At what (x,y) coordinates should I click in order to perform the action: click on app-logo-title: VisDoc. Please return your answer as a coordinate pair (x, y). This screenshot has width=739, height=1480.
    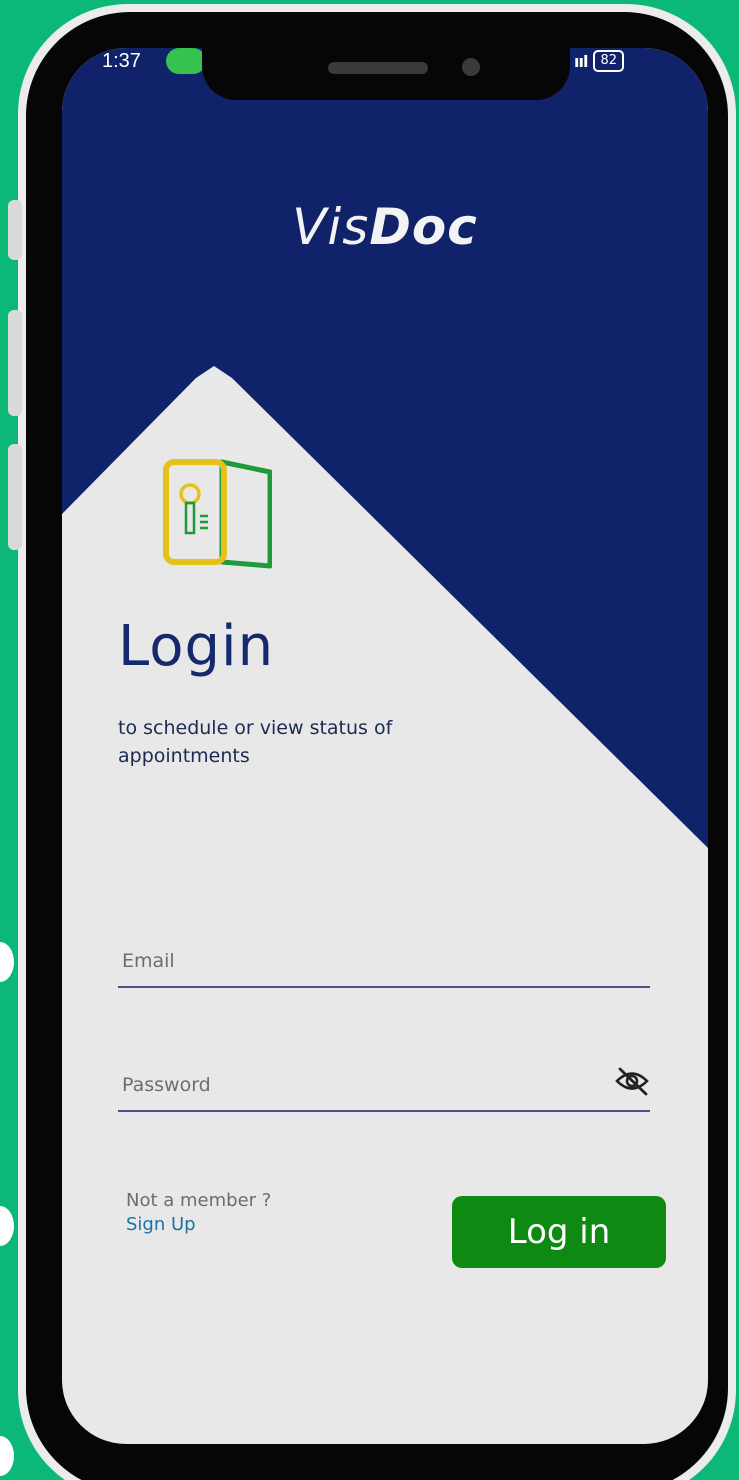
    Looking at the image, I should click on (385, 227).